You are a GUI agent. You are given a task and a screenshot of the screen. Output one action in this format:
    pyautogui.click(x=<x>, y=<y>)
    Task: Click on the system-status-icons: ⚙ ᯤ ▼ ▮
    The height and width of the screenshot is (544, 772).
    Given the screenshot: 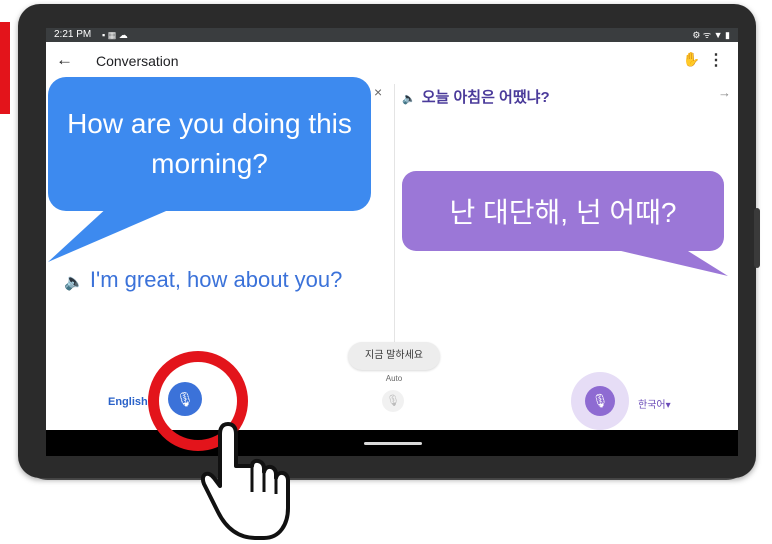 What is the action you would take?
    pyautogui.click(x=711, y=35)
    